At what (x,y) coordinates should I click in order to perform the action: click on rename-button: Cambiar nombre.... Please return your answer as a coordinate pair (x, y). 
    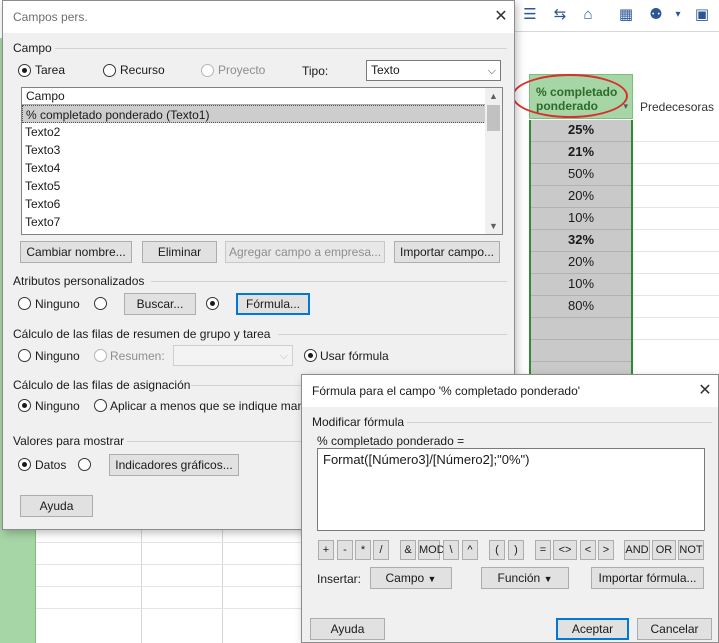
    Looking at the image, I should click on (76, 252).